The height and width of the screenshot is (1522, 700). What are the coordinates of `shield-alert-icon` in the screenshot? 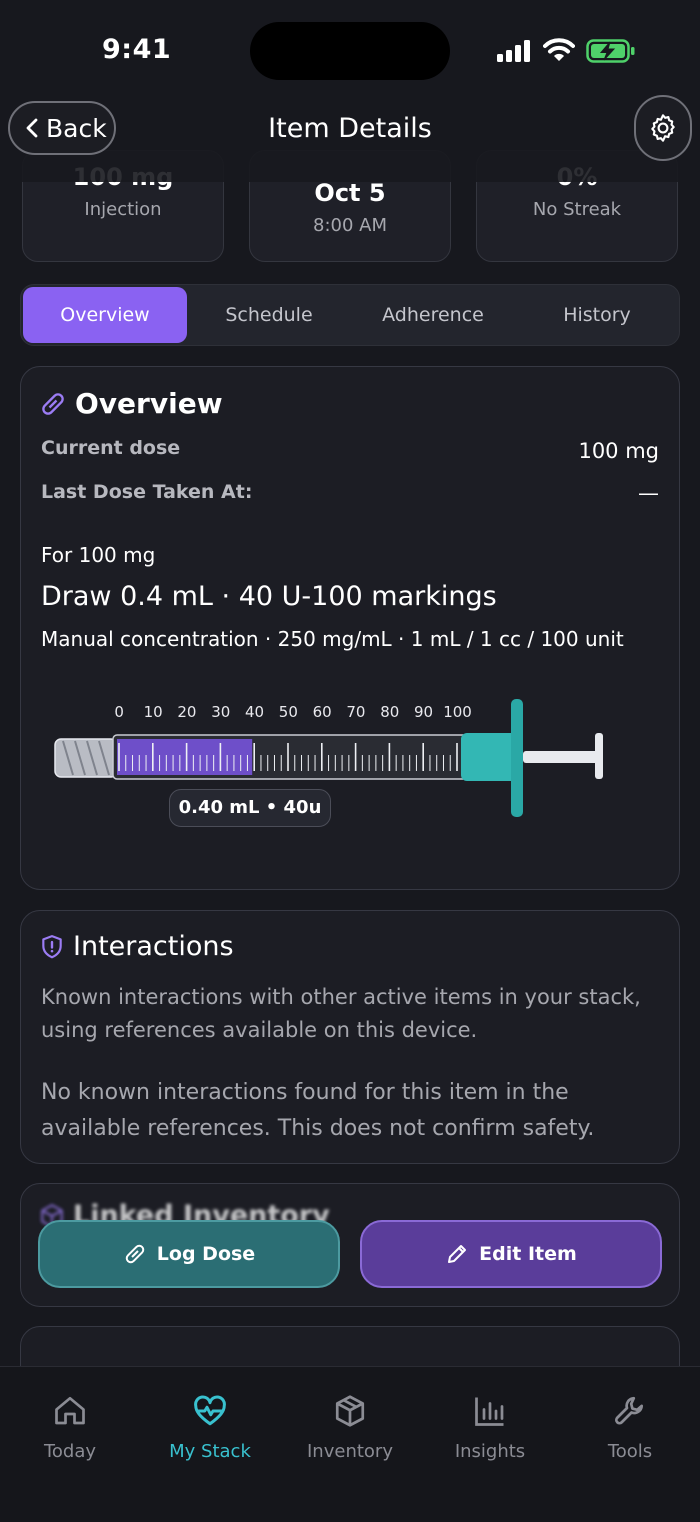 It's located at (52, 946).